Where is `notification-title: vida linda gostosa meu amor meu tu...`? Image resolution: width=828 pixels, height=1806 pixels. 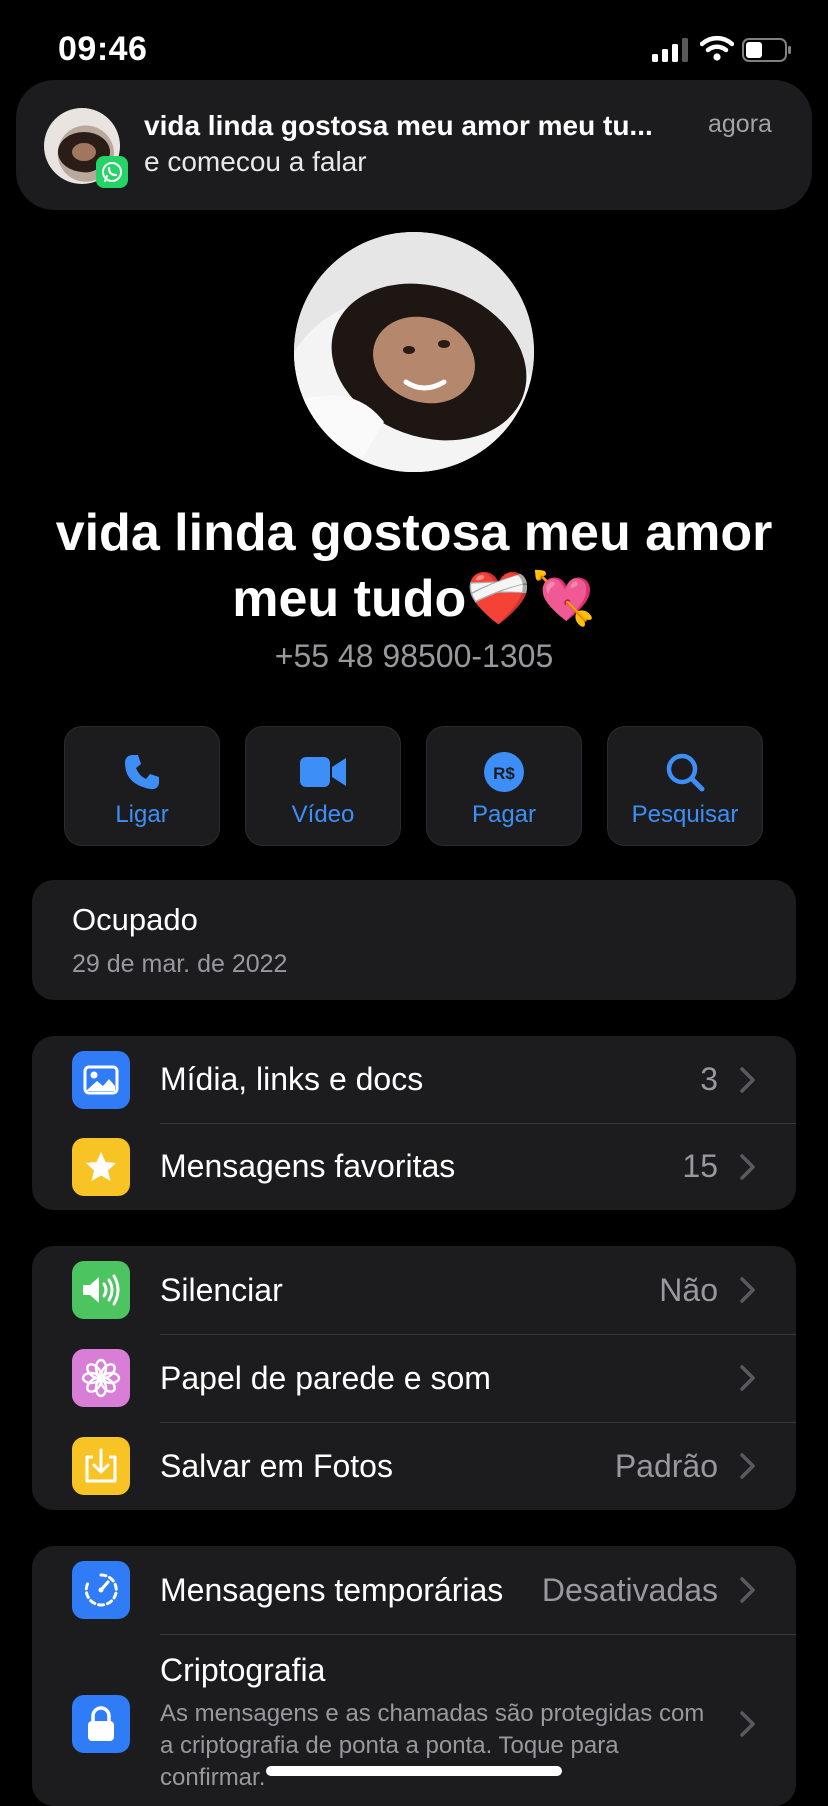 notification-title: vida linda gostosa meu amor meu tu... is located at coordinates (398, 125).